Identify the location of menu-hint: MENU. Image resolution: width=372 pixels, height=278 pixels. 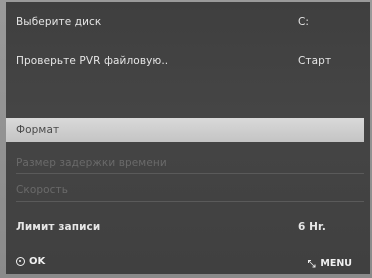
(329, 263).